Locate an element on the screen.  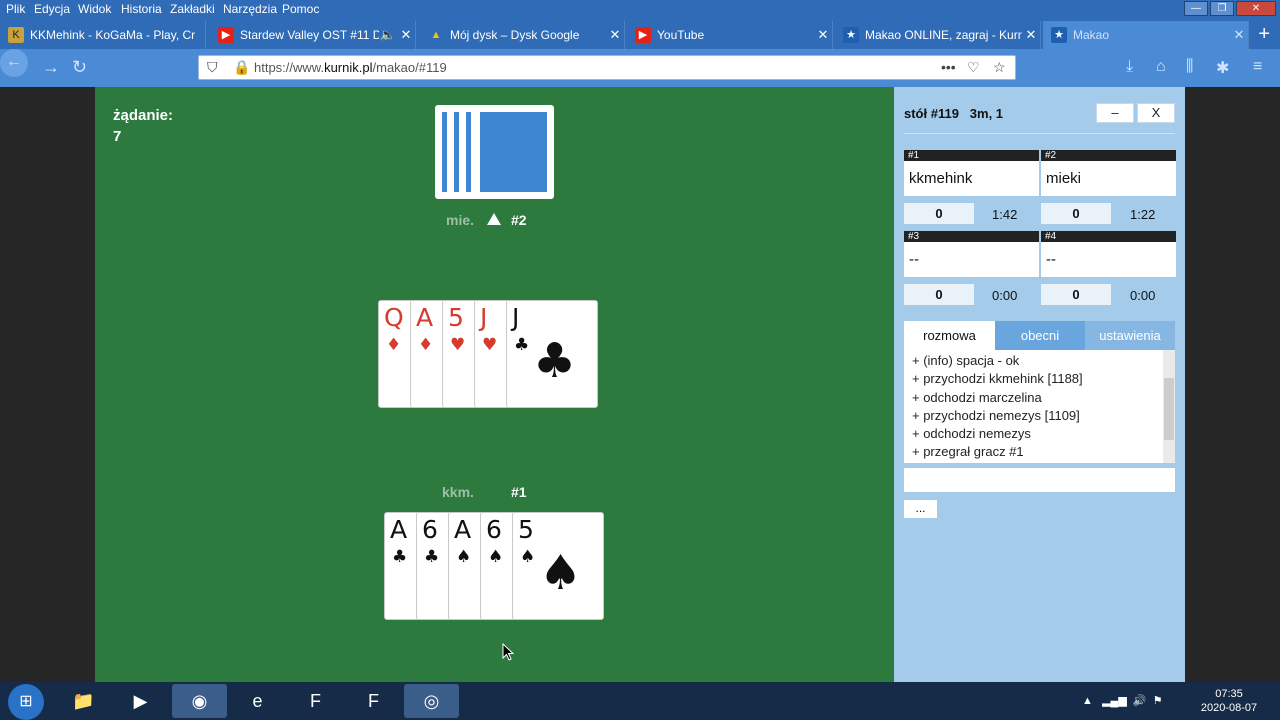
clock: 07:35 2020-08-07 is located at coordinates (1229, 701).